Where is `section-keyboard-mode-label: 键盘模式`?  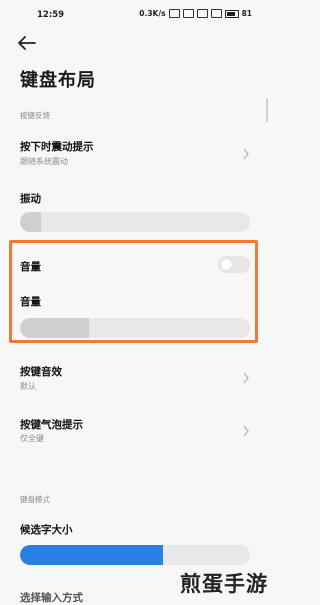 section-keyboard-mode-label: 键盘模式 is located at coordinates (35, 499).